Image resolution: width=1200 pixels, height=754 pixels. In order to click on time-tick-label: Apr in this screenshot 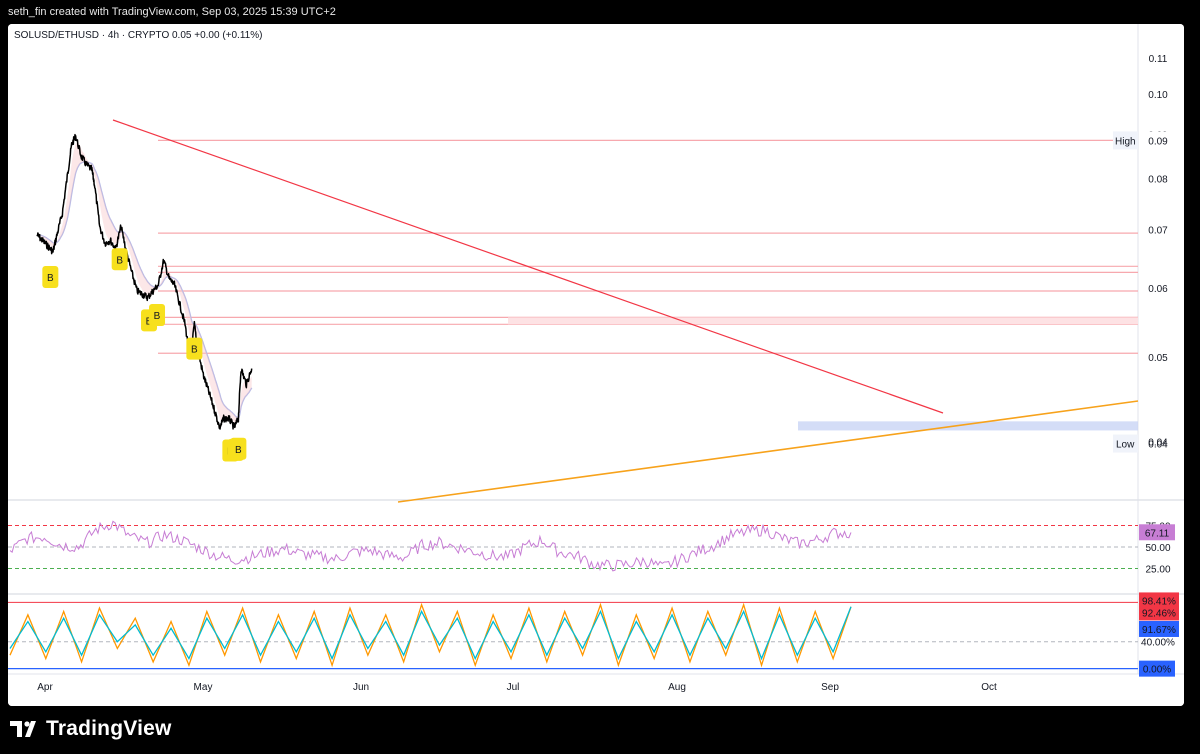, I will do `click(45, 687)`.